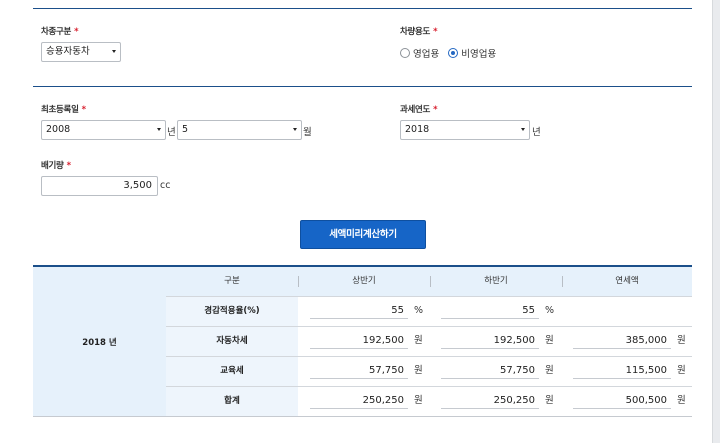 Image resolution: width=720 pixels, height=443 pixels. Describe the element at coordinates (429, 281) in the screenshot. I see `result-table-header: 구분 상반기 하반기 연세액` at that location.